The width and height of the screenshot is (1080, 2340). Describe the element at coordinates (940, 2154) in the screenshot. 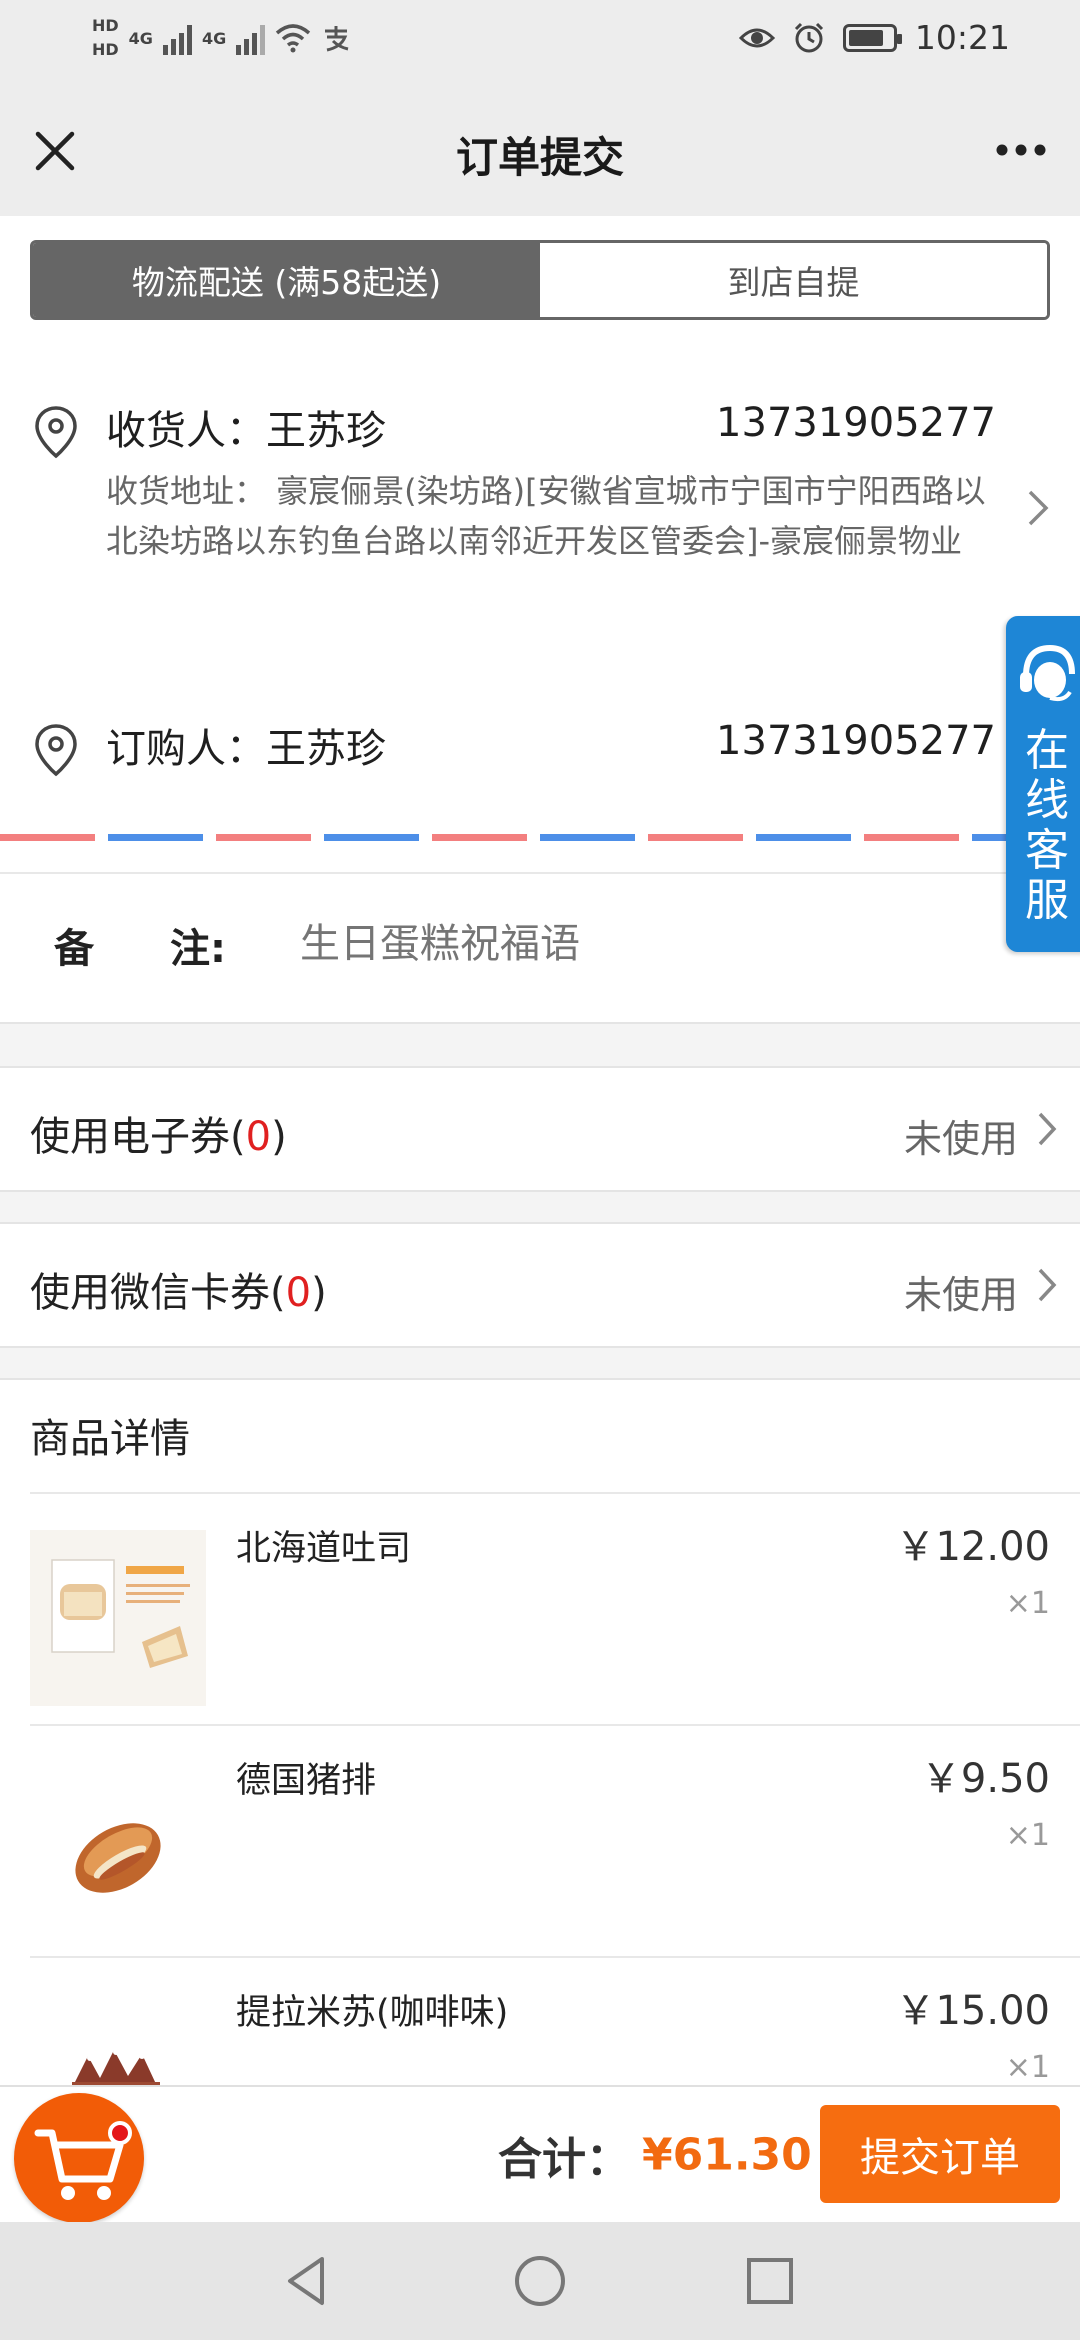

I see `submit-order-button: 提交订单` at that location.